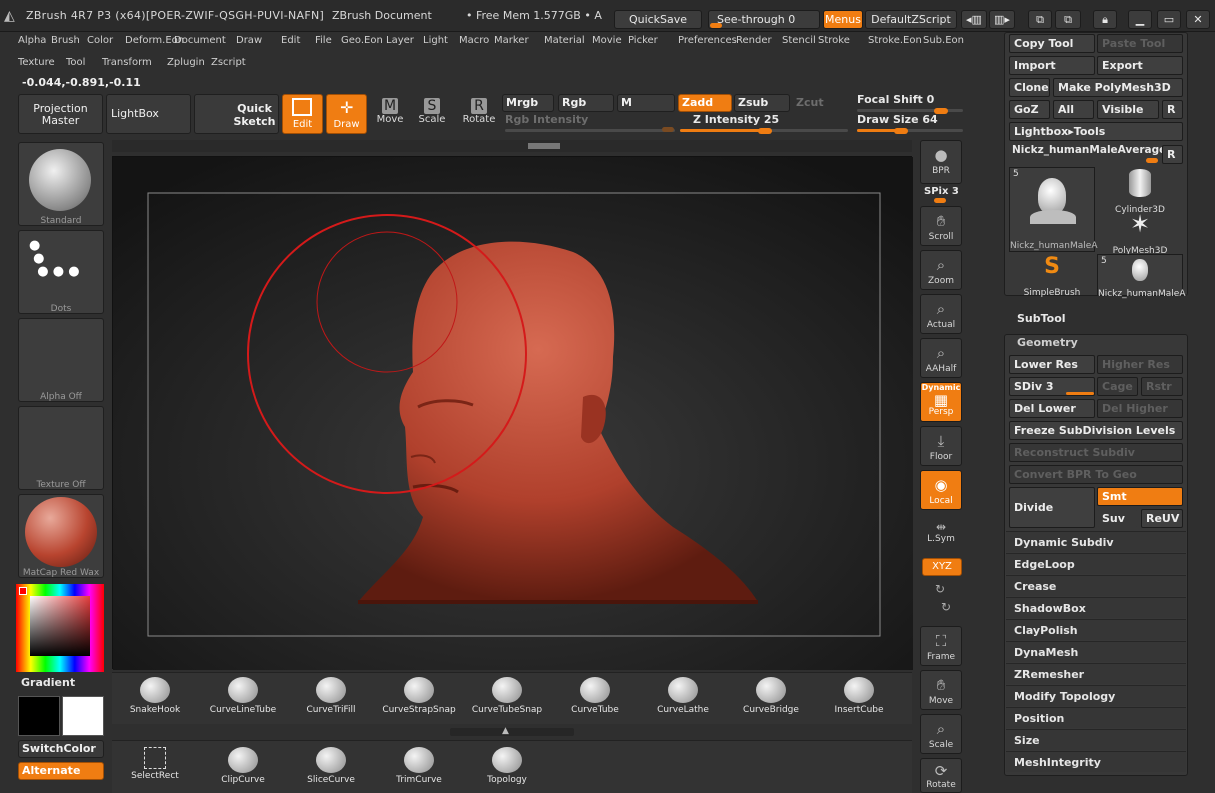 This screenshot has height=793, width=1215. Describe the element at coordinates (946, 607) in the screenshot. I see `rotation-axis-z-icon: ↻` at that location.